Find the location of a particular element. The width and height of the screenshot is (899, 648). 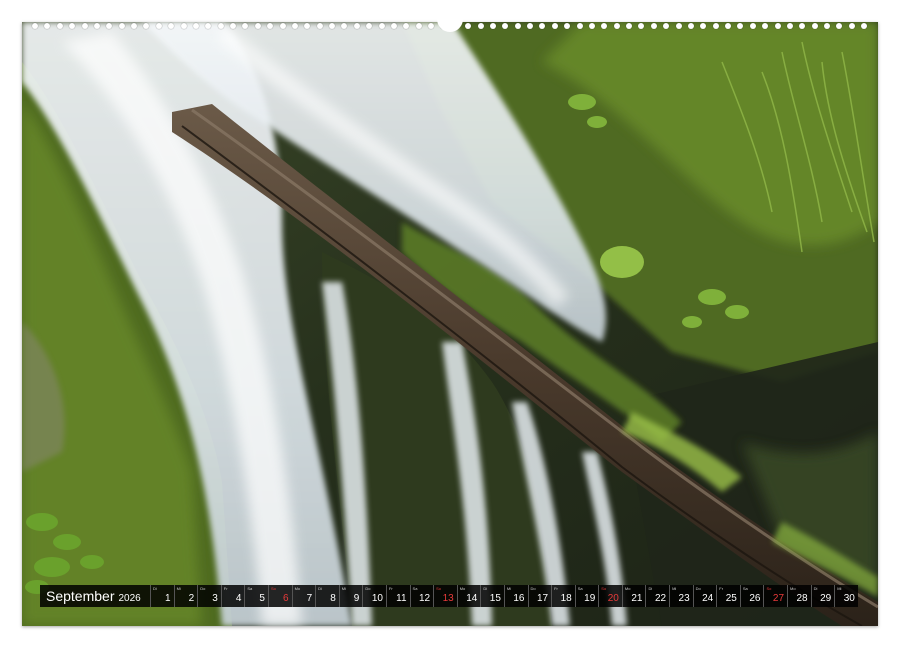

day-cell: So 27 is located at coordinates (775, 596).